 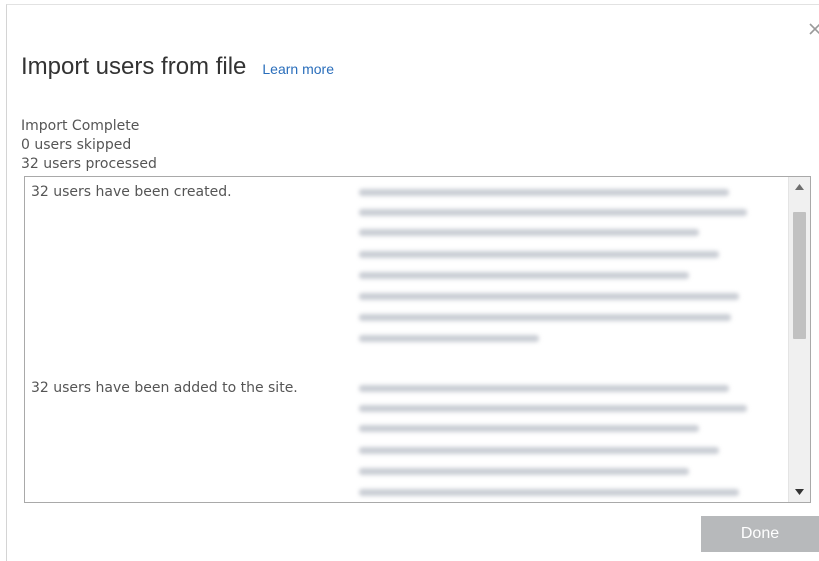 What do you see at coordinates (760, 534) in the screenshot?
I see `done-button: Done` at bounding box center [760, 534].